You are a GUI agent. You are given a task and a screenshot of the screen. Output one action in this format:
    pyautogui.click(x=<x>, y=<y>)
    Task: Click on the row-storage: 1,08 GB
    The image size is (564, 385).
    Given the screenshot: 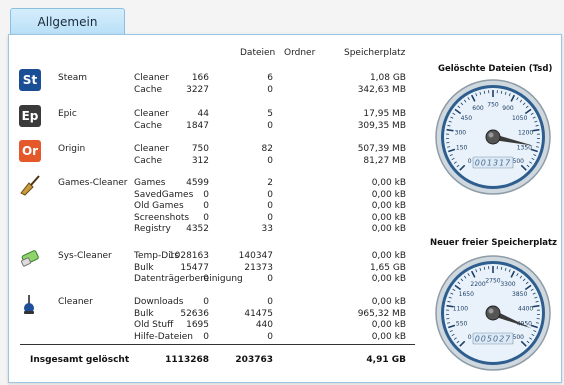 What is the action you would take?
    pyautogui.click(x=387, y=78)
    